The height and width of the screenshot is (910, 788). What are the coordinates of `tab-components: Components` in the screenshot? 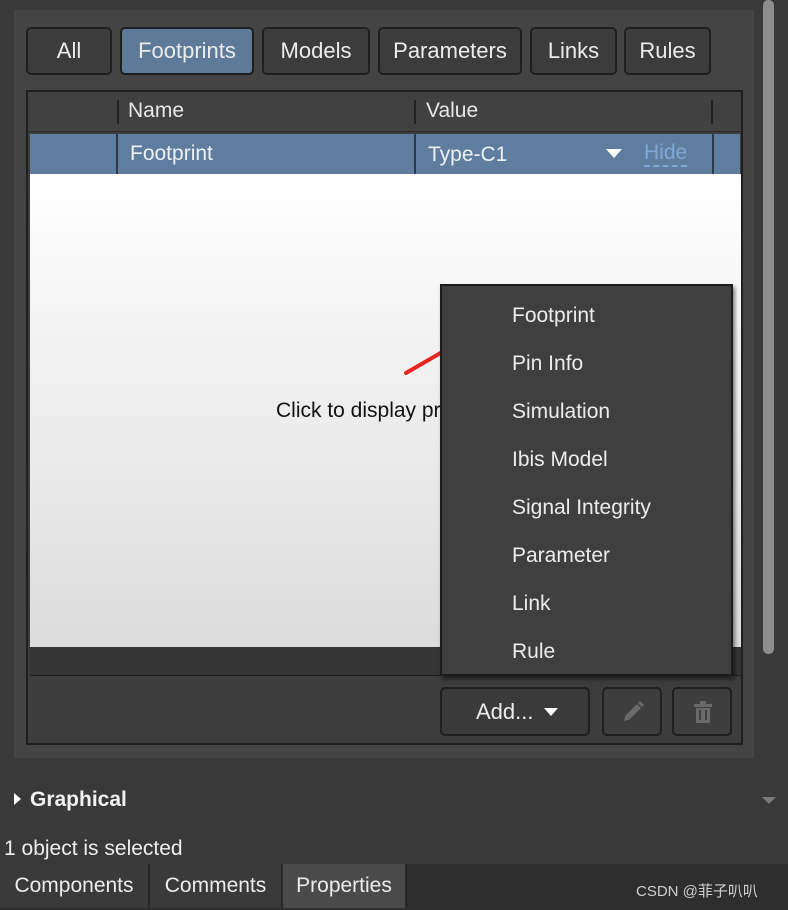 It's located at (75, 886).